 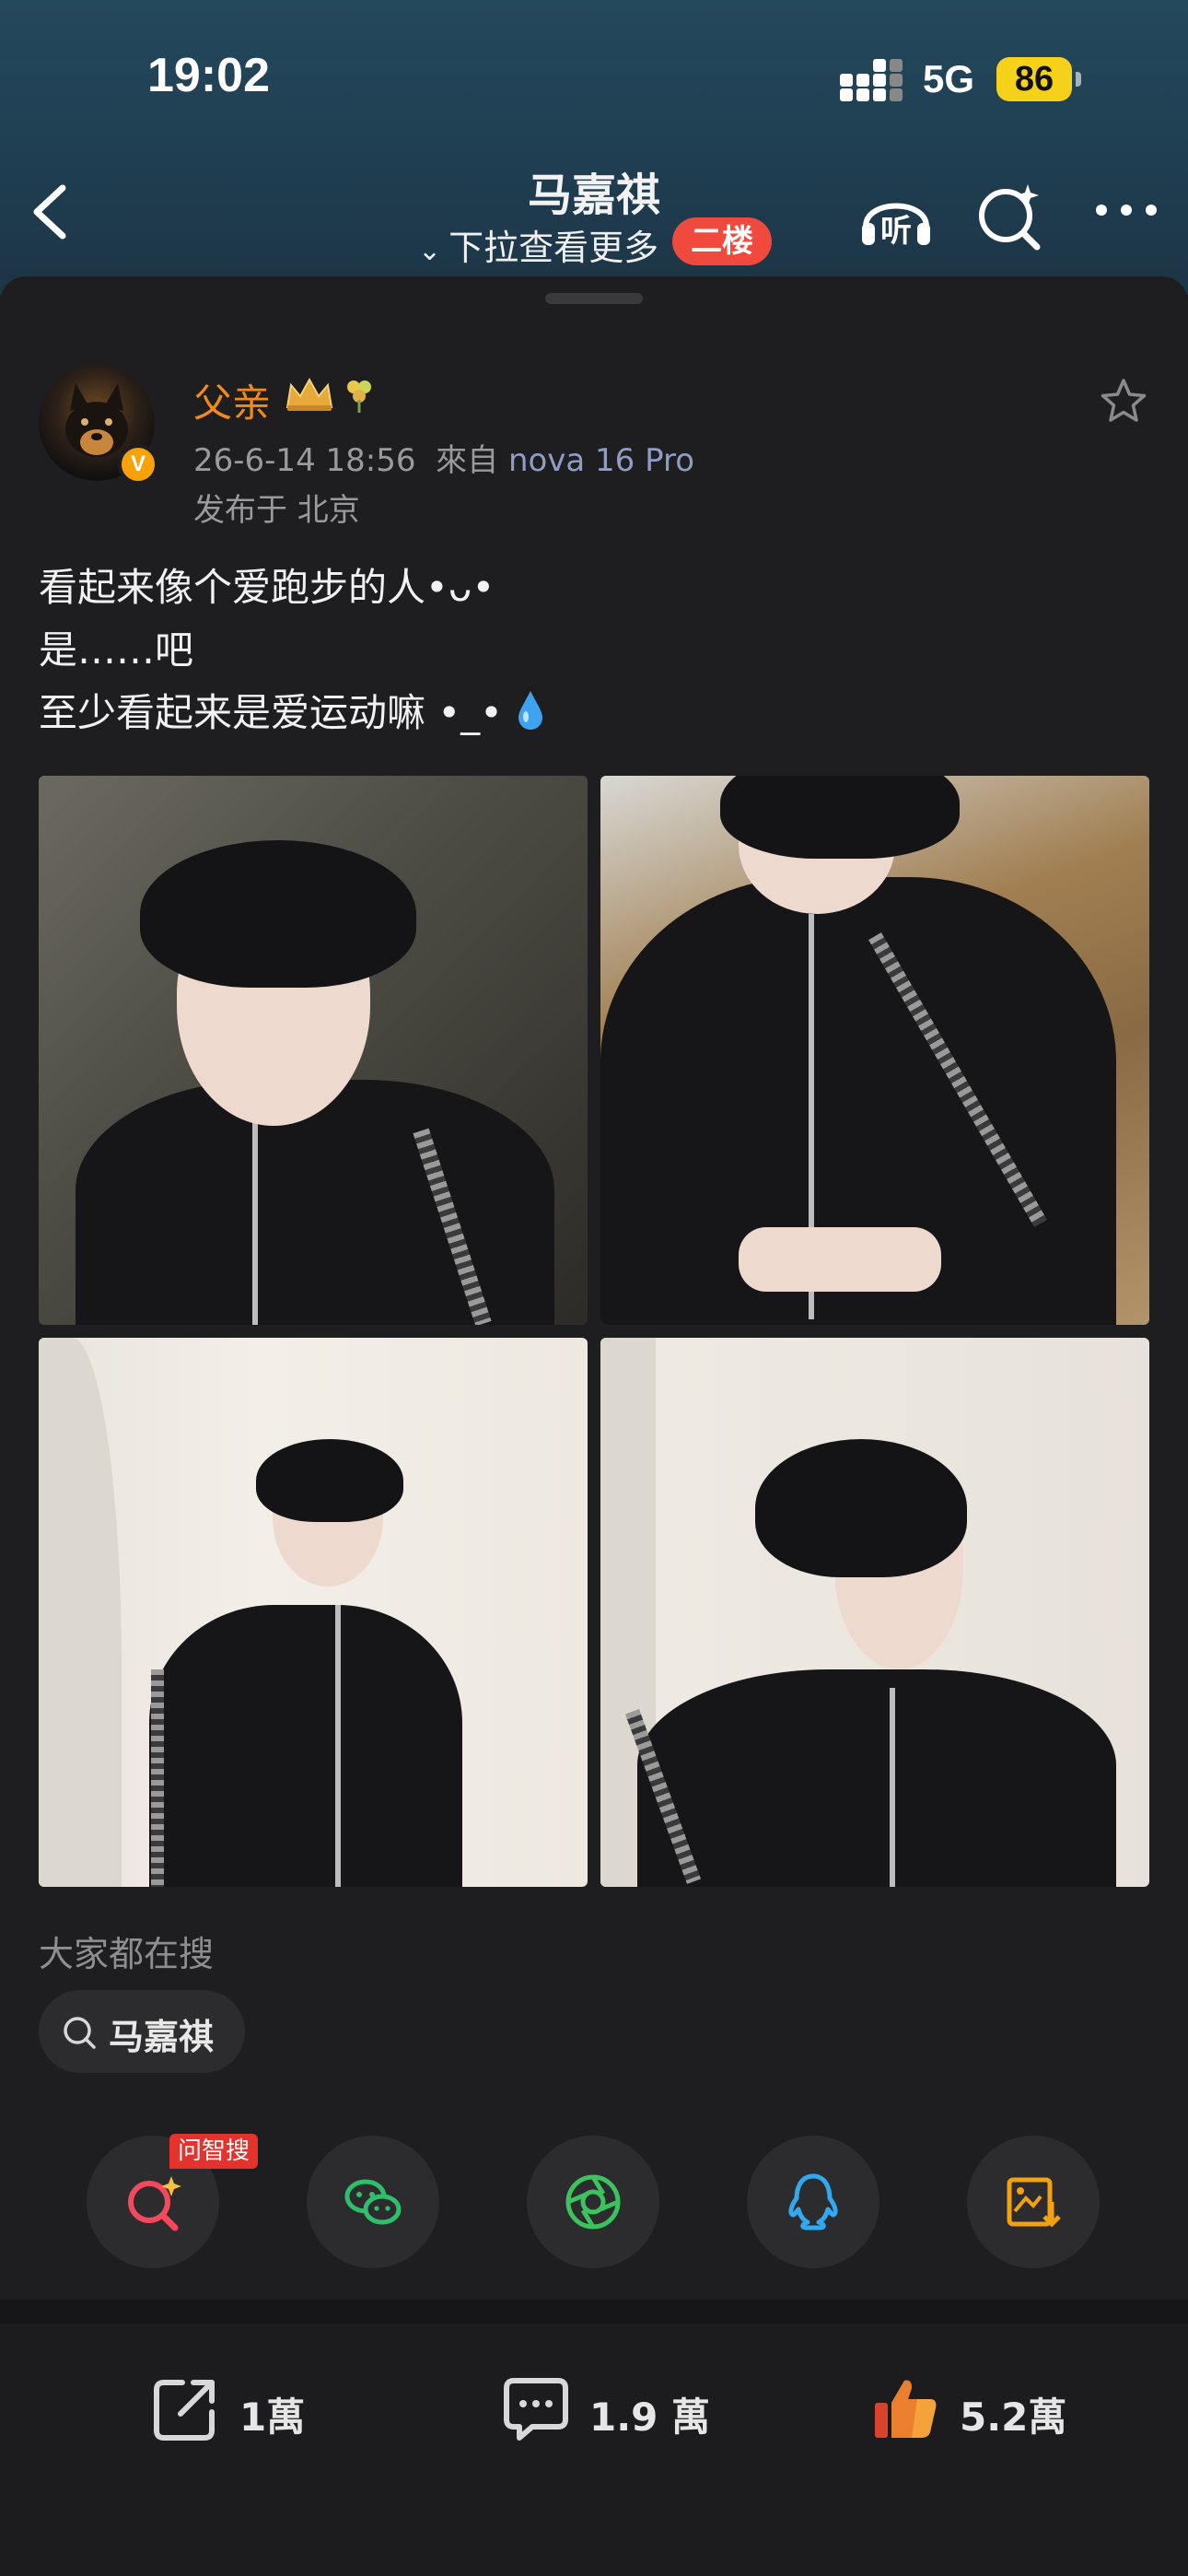 I want to click on post-line-1: 看起来像个爱跑步的人•ᴗ•, so click(x=267, y=587).